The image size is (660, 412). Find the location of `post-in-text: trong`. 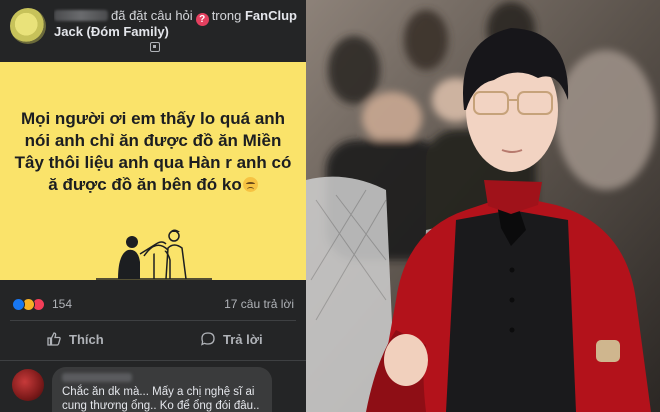

post-in-text: trong is located at coordinates (226, 15).